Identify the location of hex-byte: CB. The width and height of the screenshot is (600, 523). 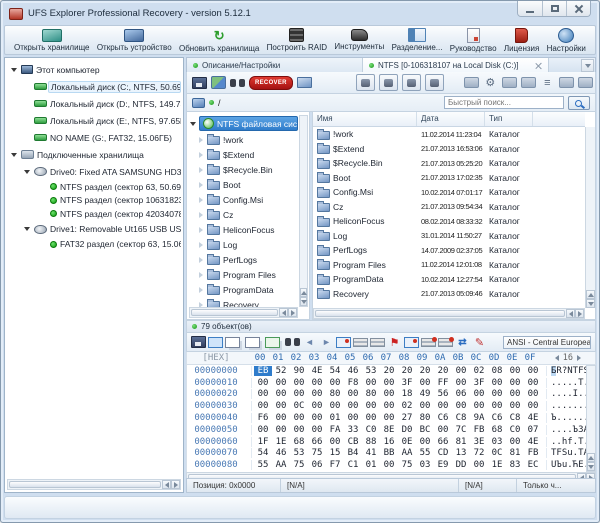
(353, 442).